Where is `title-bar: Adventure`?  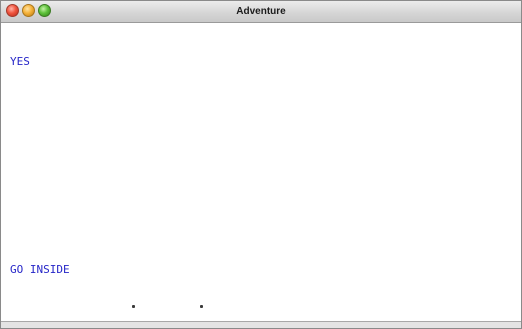 title-bar: Adventure is located at coordinates (261, 12).